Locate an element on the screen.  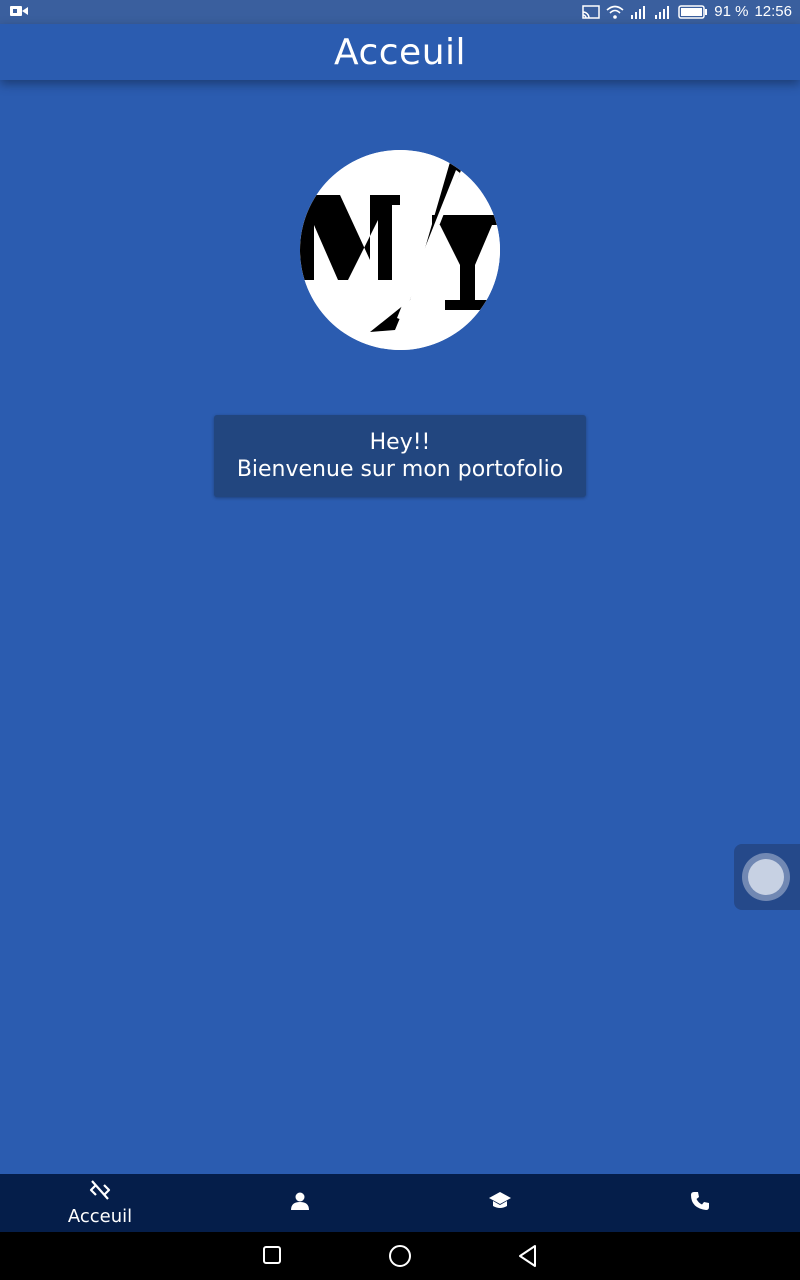
welcome-greeting: Hey!! is located at coordinates (400, 442).